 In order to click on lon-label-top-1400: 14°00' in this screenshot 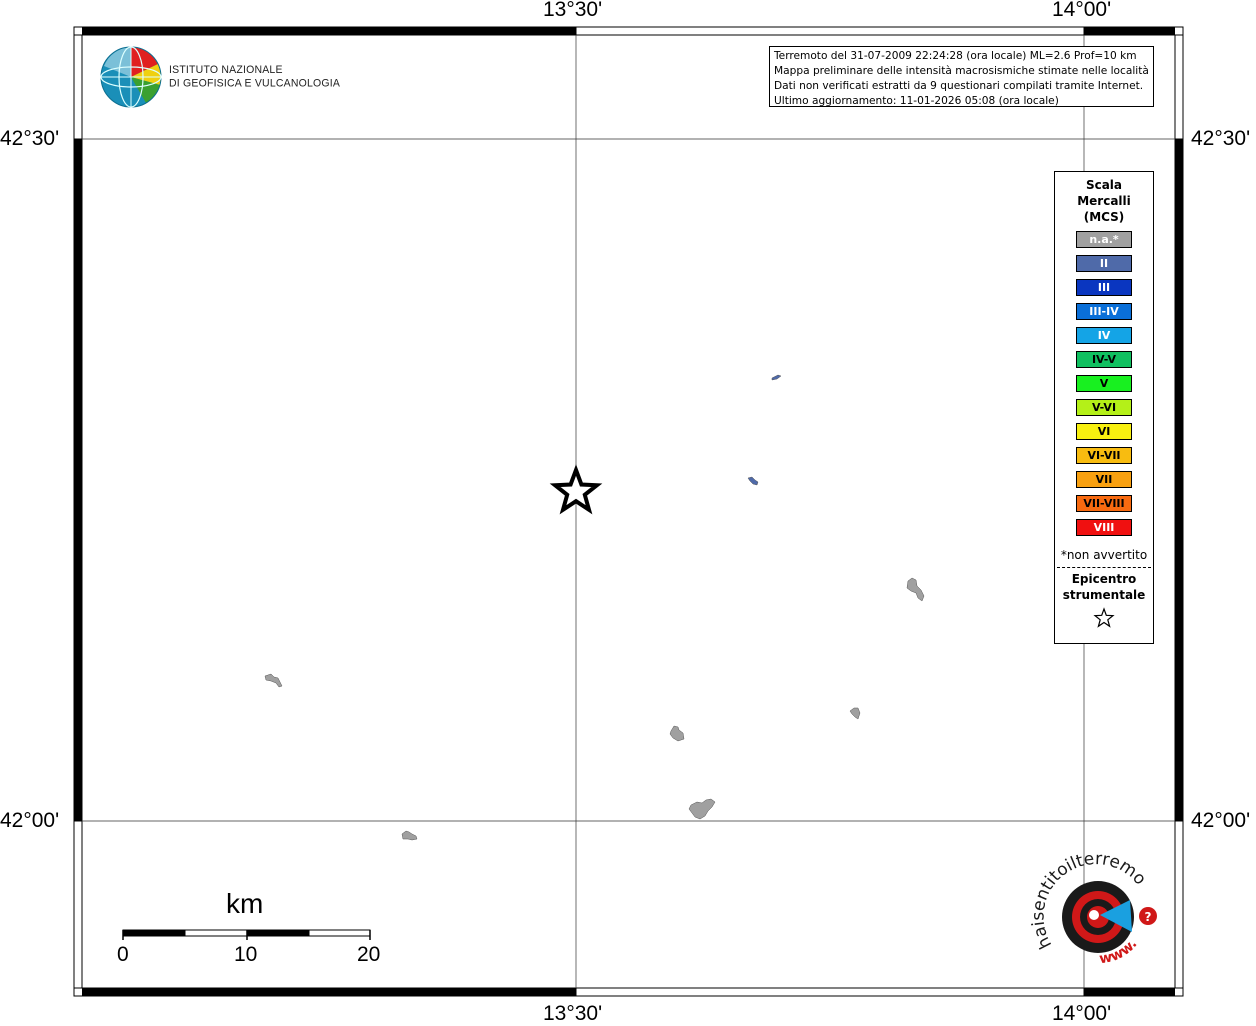, I will do `click(1082, 10)`.